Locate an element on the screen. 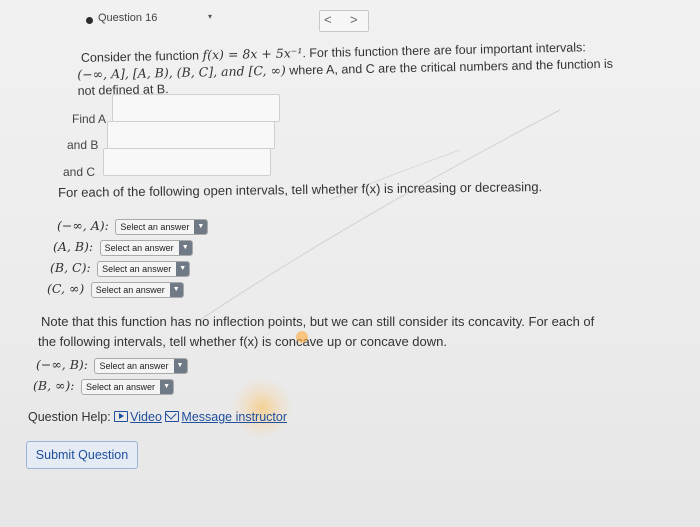  intro-line-1-prefix: Consider the function is located at coordinates (141, 56).